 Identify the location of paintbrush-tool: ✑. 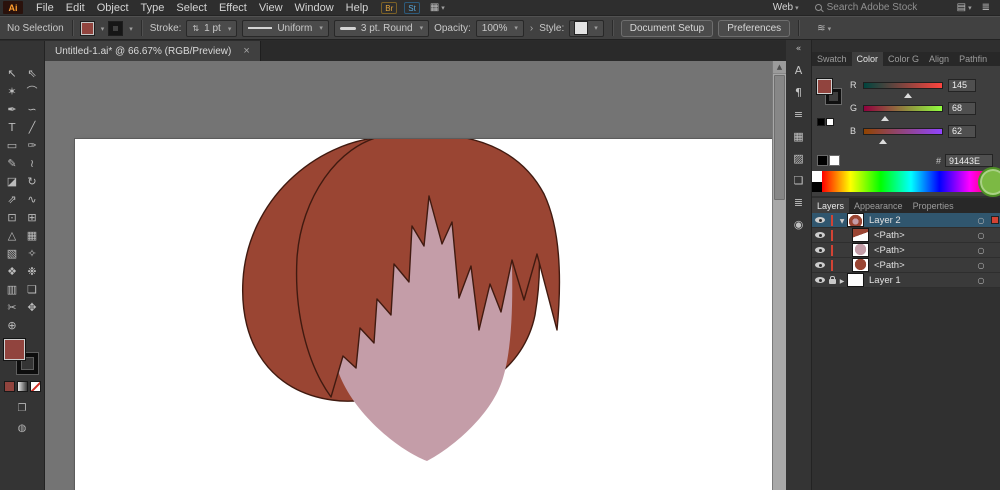
(32, 145).